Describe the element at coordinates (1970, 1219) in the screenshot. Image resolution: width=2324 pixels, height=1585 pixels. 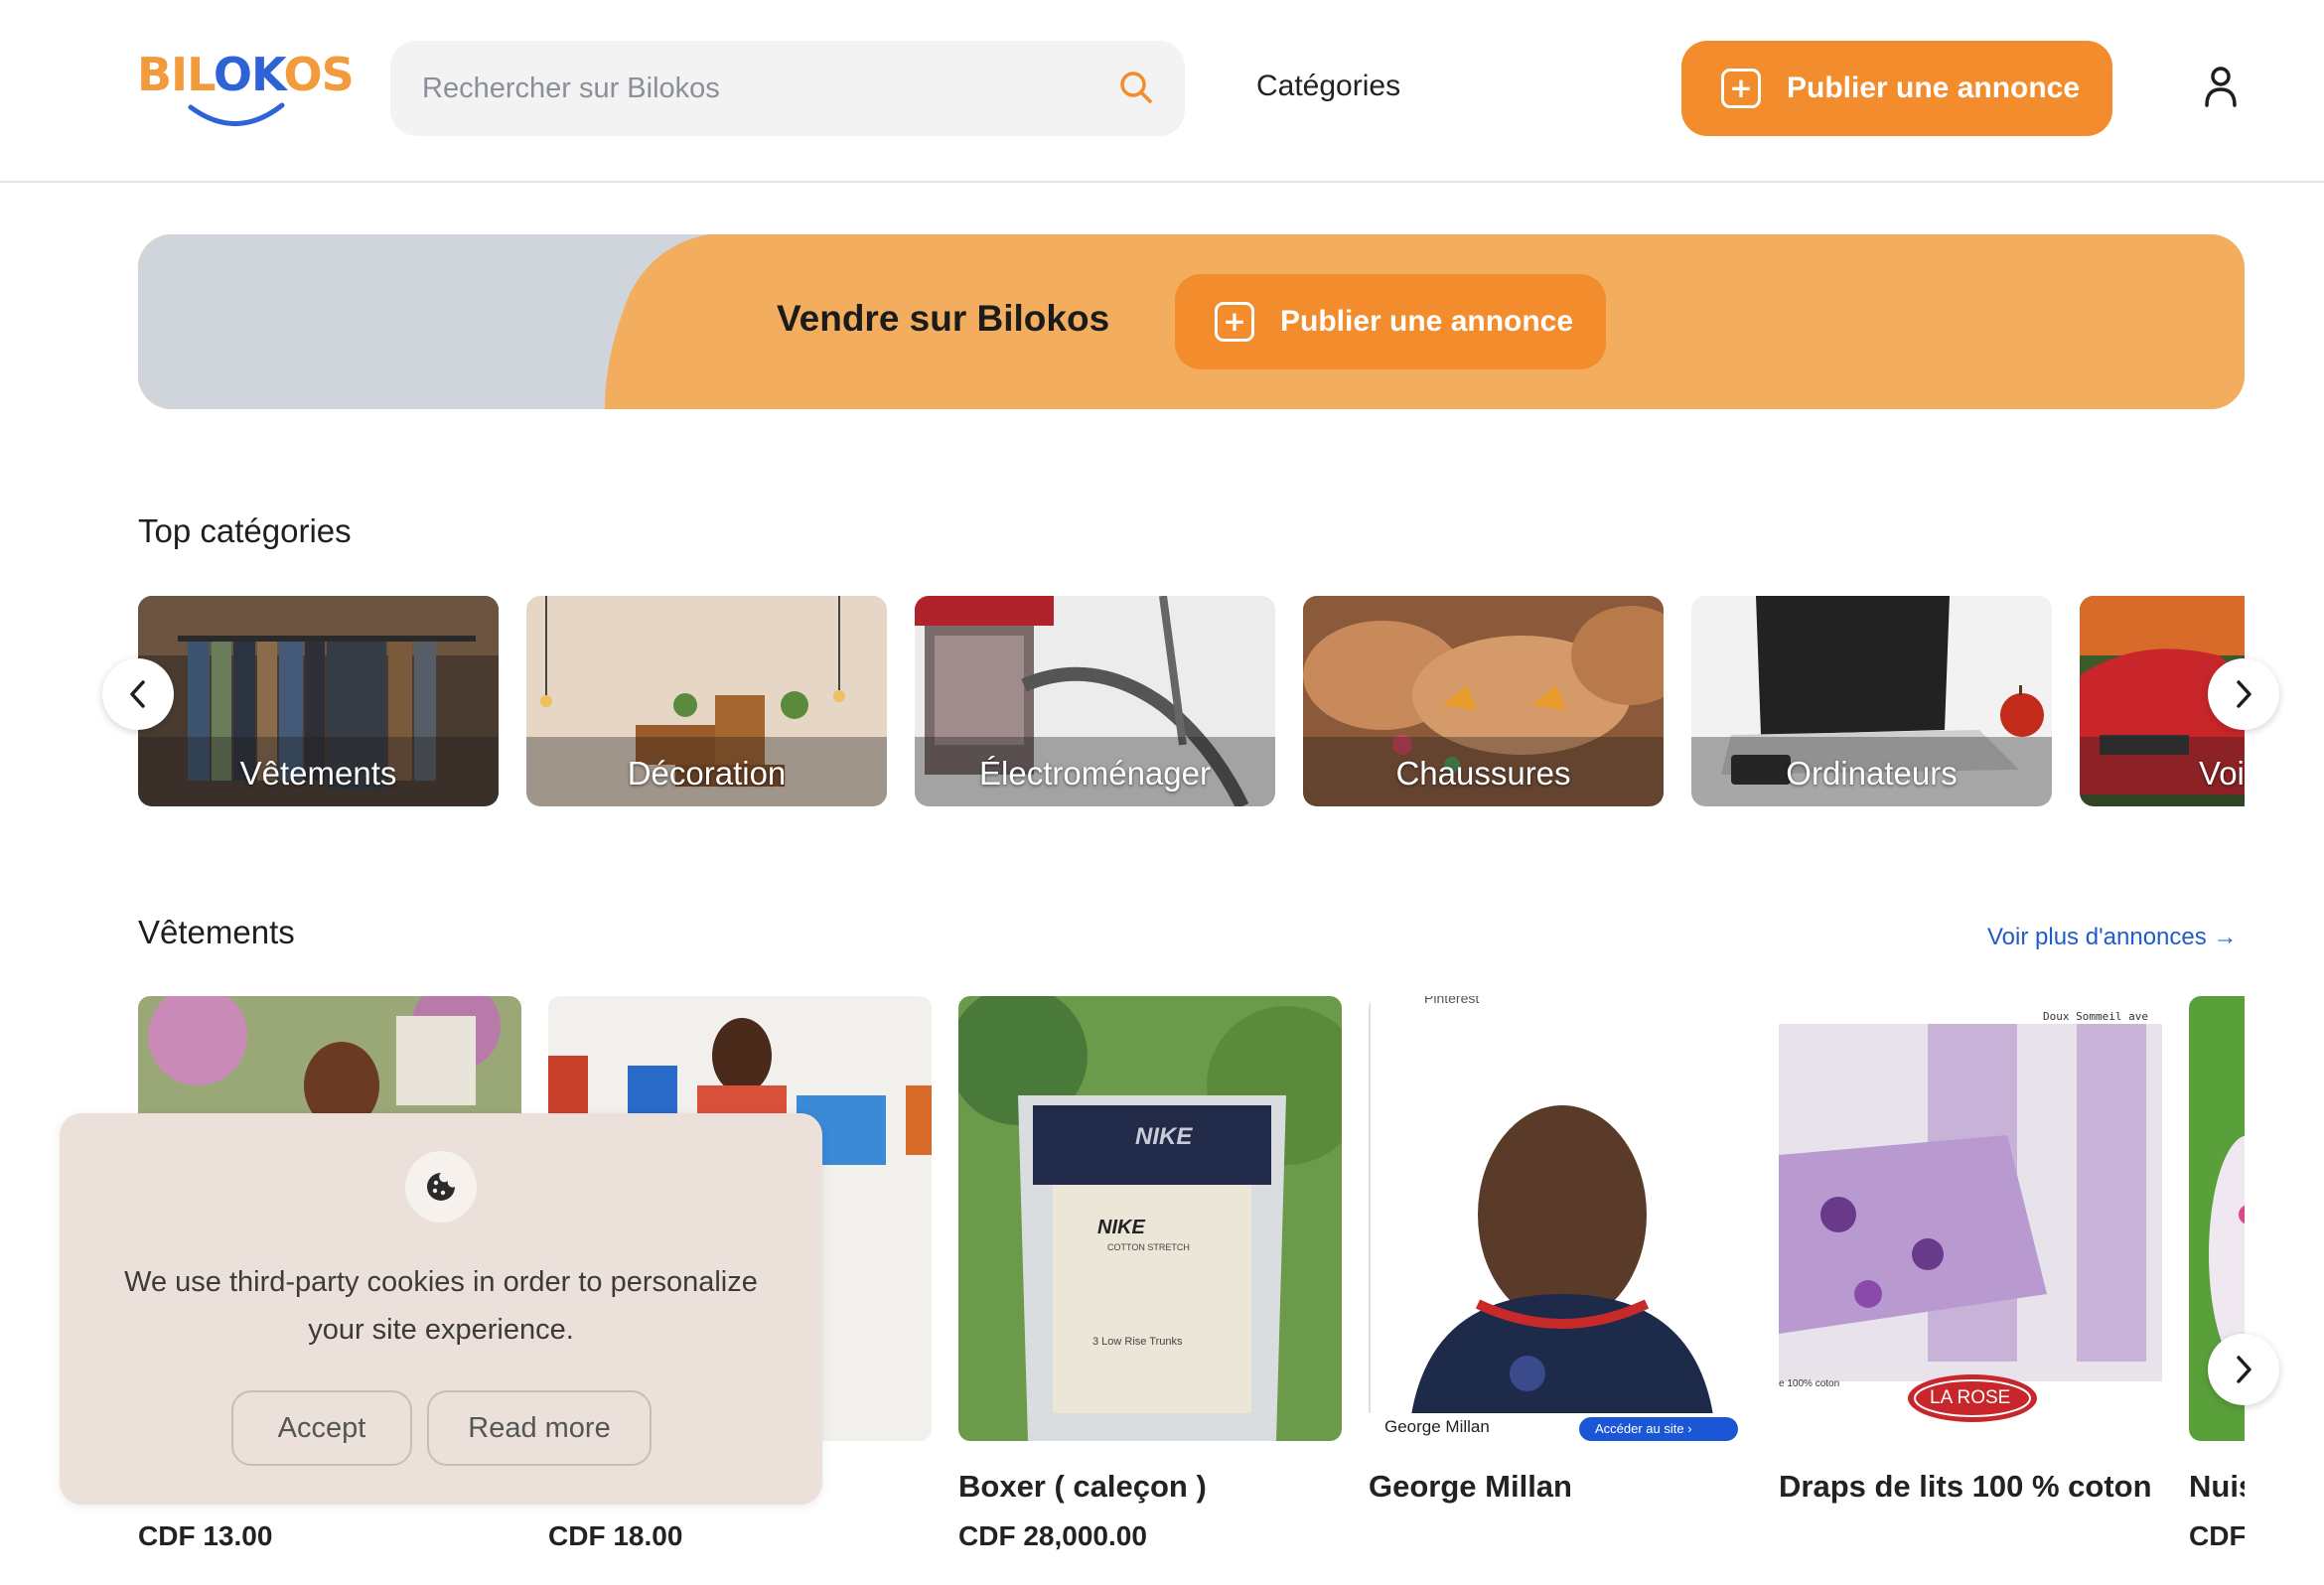
I see `product-image: Doux Sommeil ave e 100% coton LA ROSE` at that location.